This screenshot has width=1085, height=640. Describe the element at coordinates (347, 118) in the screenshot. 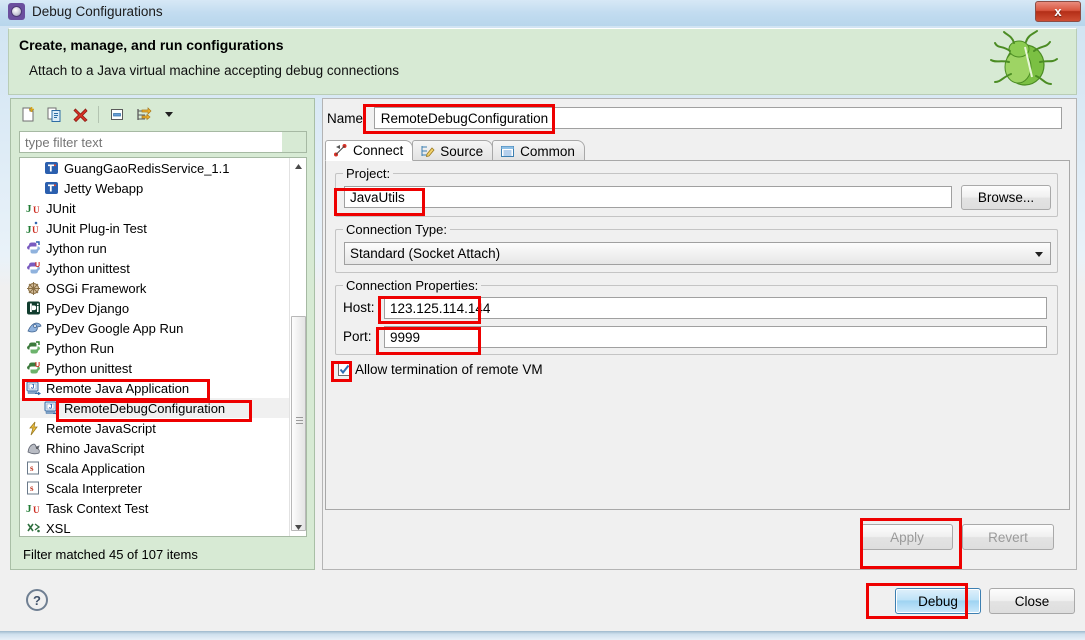

I see `name-label: Name:` at that location.